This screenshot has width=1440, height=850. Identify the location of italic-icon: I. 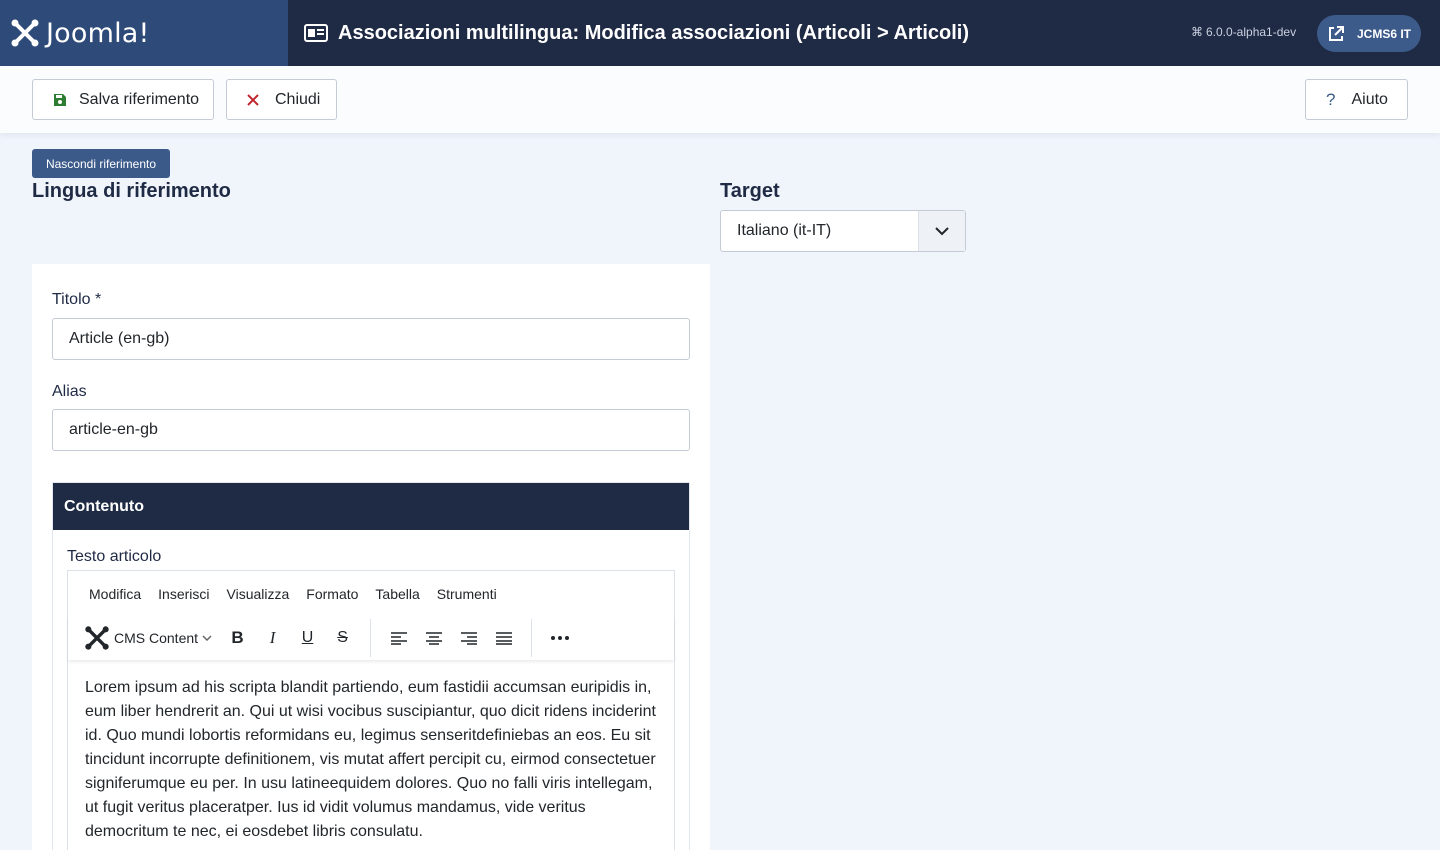
(272, 637).